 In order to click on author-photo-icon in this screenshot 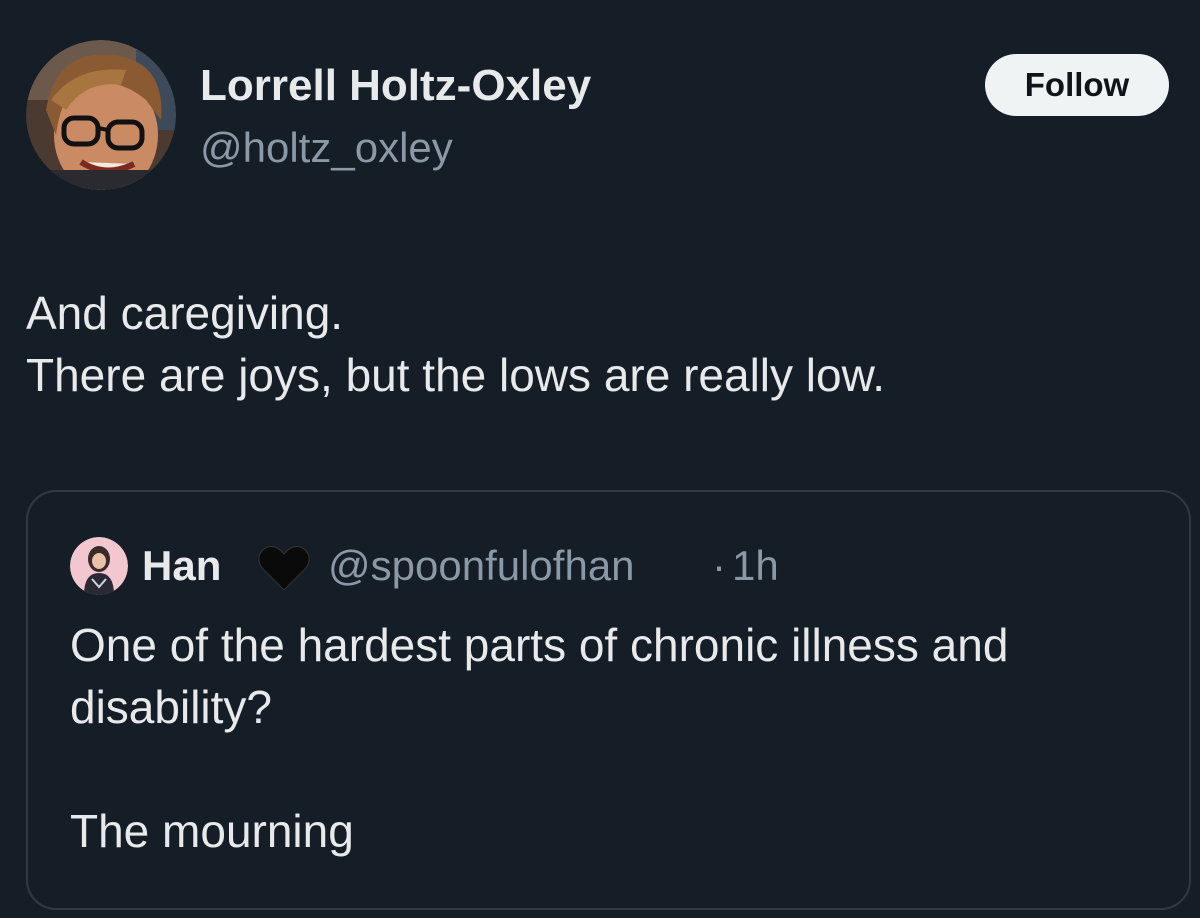, I will do `click(101, 115)`.